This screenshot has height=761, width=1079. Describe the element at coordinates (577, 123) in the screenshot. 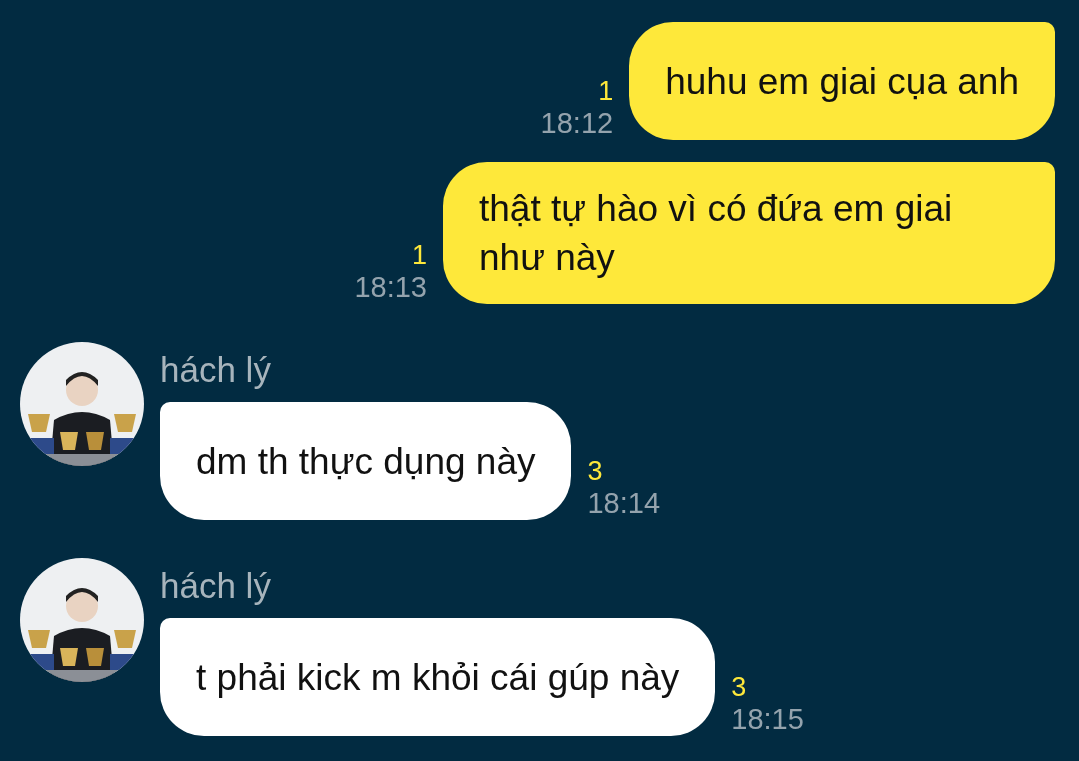

I see `message-time: 18:12` at that location.